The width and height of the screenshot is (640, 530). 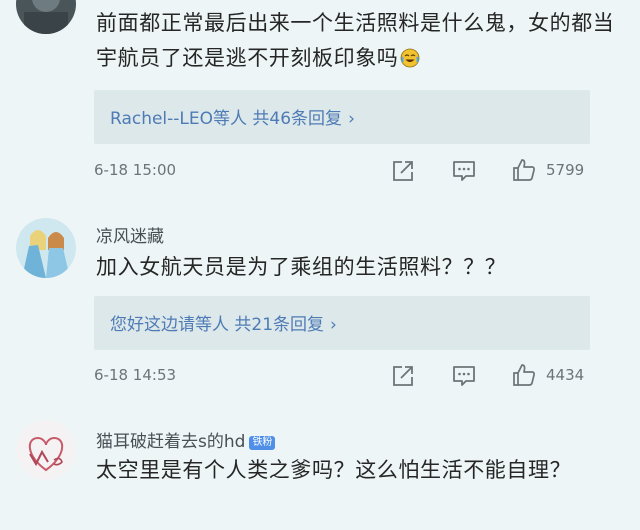 What do you see at coordinates (565, 375) in the screenshot?
I see `like-count: 4434` at bounding box center [565, 375].